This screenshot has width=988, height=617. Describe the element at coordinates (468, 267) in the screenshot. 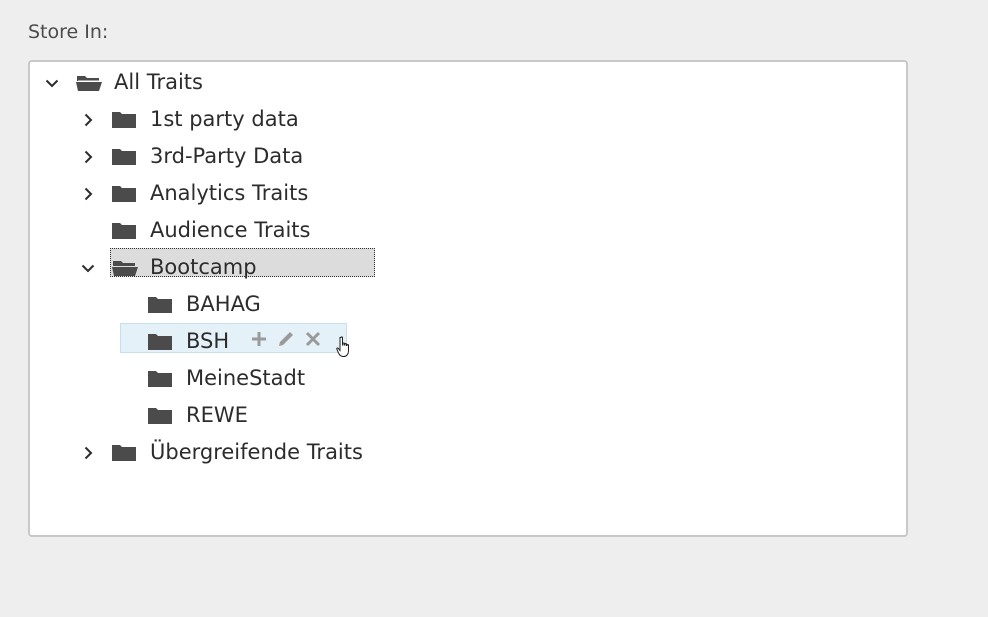

I see `tree-node-bootcamp: Bootcamp` at that location.